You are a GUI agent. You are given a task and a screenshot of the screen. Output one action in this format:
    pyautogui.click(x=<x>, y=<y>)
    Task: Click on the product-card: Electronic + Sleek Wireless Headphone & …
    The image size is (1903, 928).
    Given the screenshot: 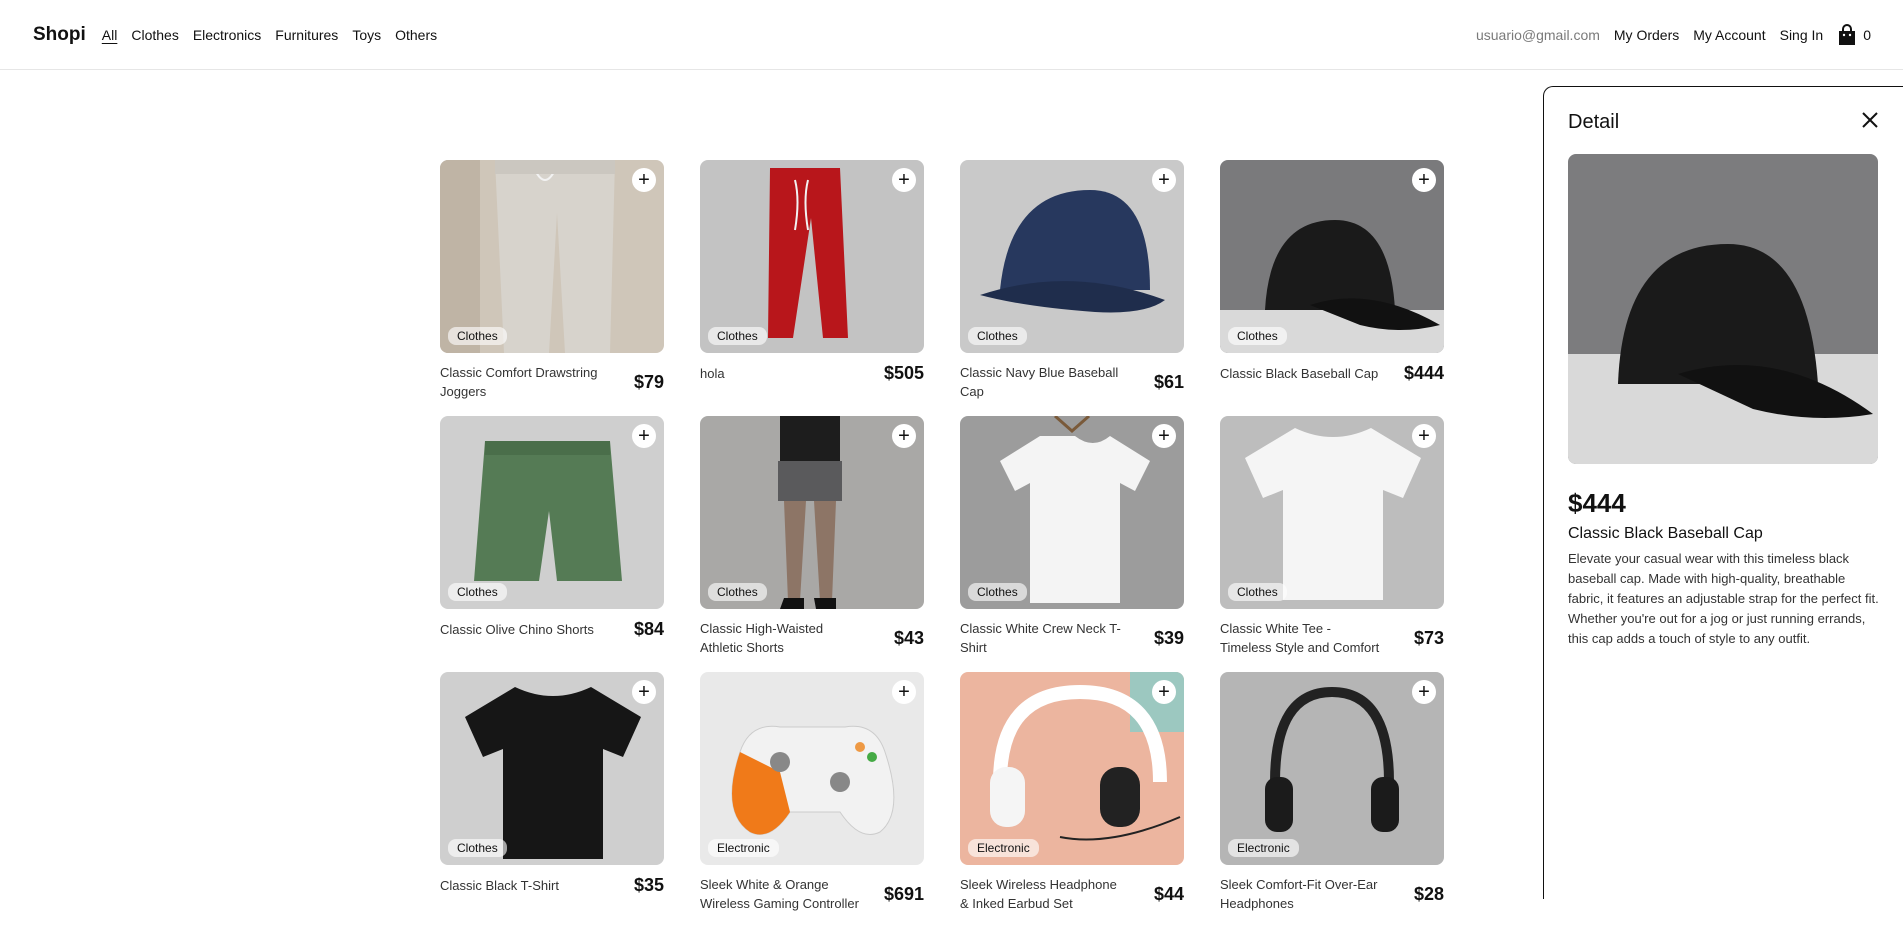 What is the action you would take?
    pyautogui.click(x=1072, y=800)
    